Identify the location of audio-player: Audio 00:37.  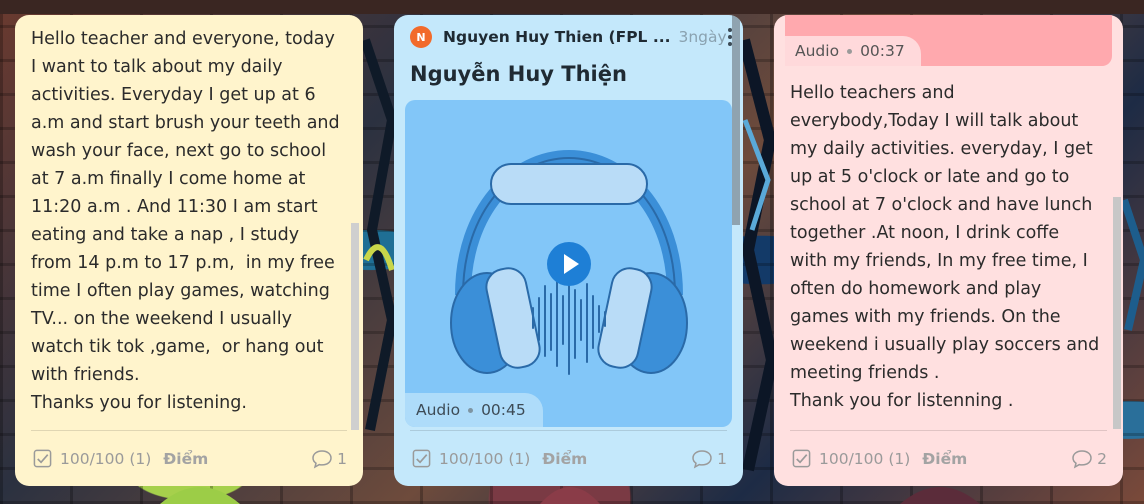
(948, 40).